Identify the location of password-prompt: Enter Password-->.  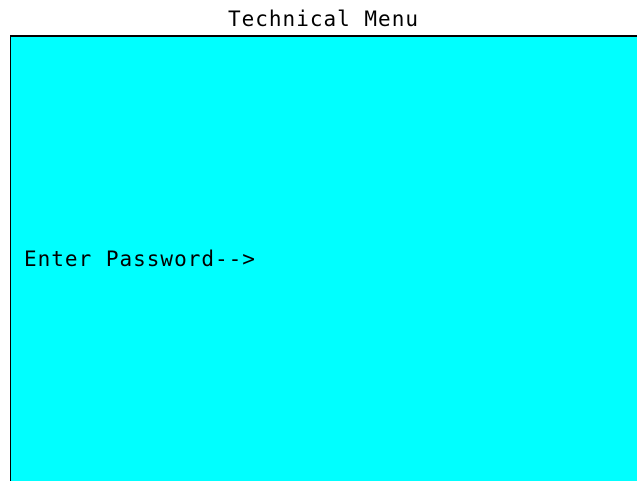
(140, 259).